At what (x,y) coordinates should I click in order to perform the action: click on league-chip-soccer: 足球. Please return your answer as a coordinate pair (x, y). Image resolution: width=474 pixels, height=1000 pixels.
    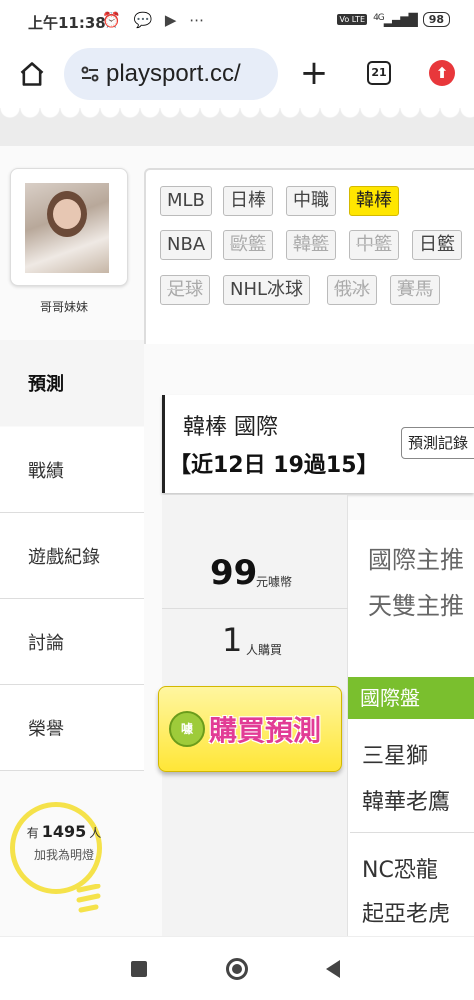
    Looking at the image, I should click on (185, 290).